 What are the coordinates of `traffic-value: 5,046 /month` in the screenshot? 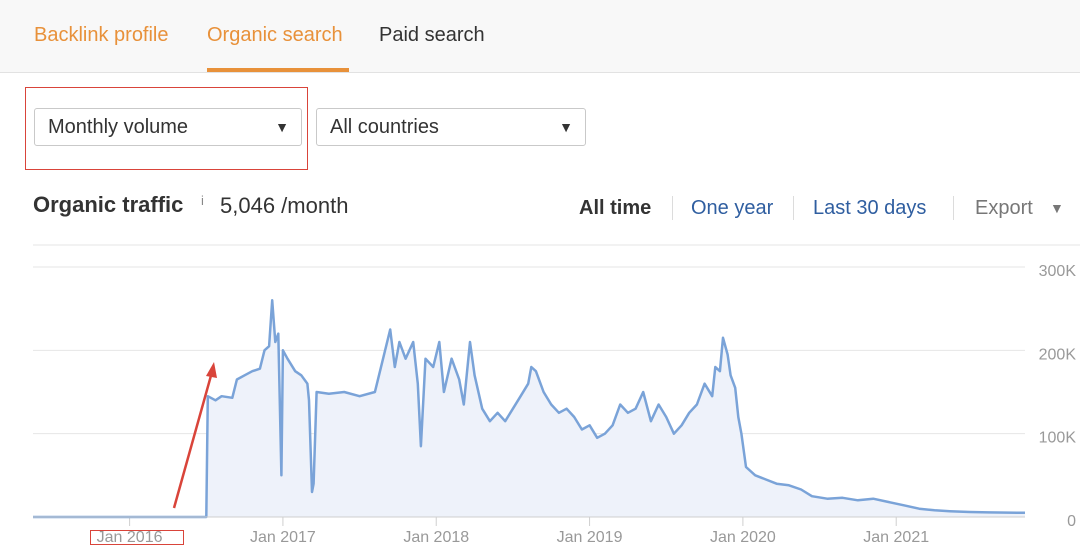 It's located at (284, 205).